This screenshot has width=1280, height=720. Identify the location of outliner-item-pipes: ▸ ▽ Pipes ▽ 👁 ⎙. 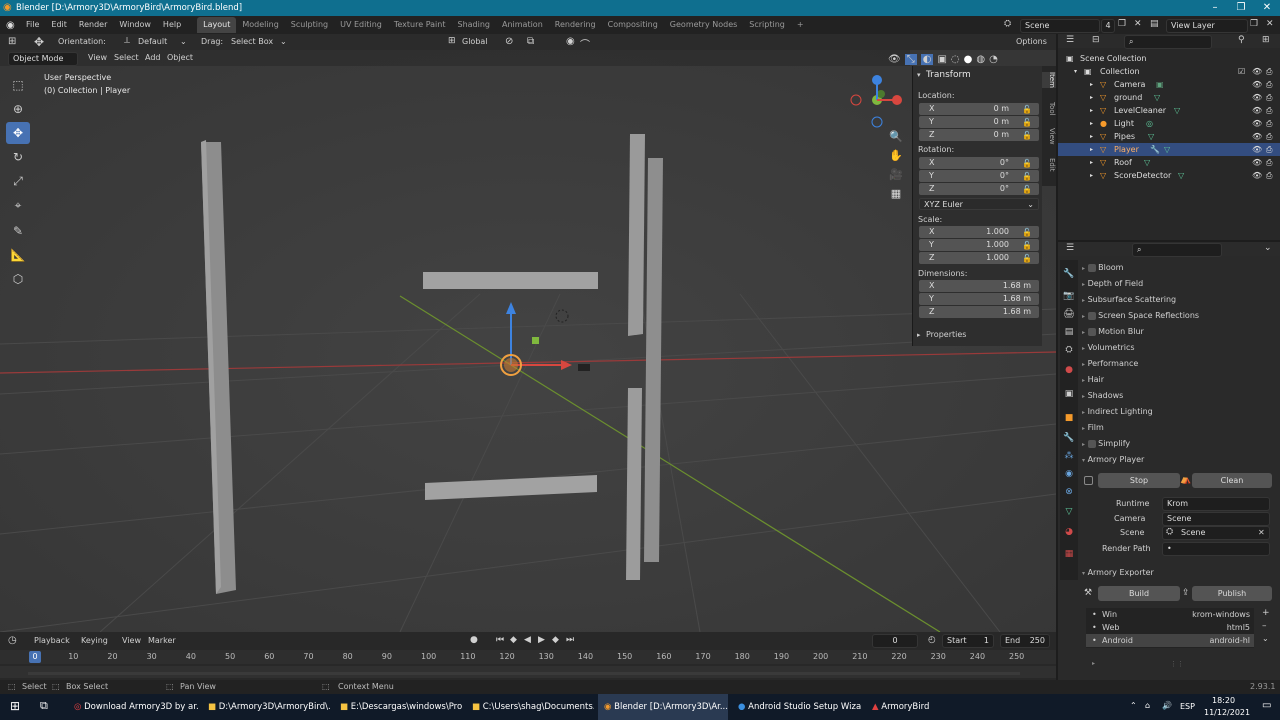
(1169, 136).